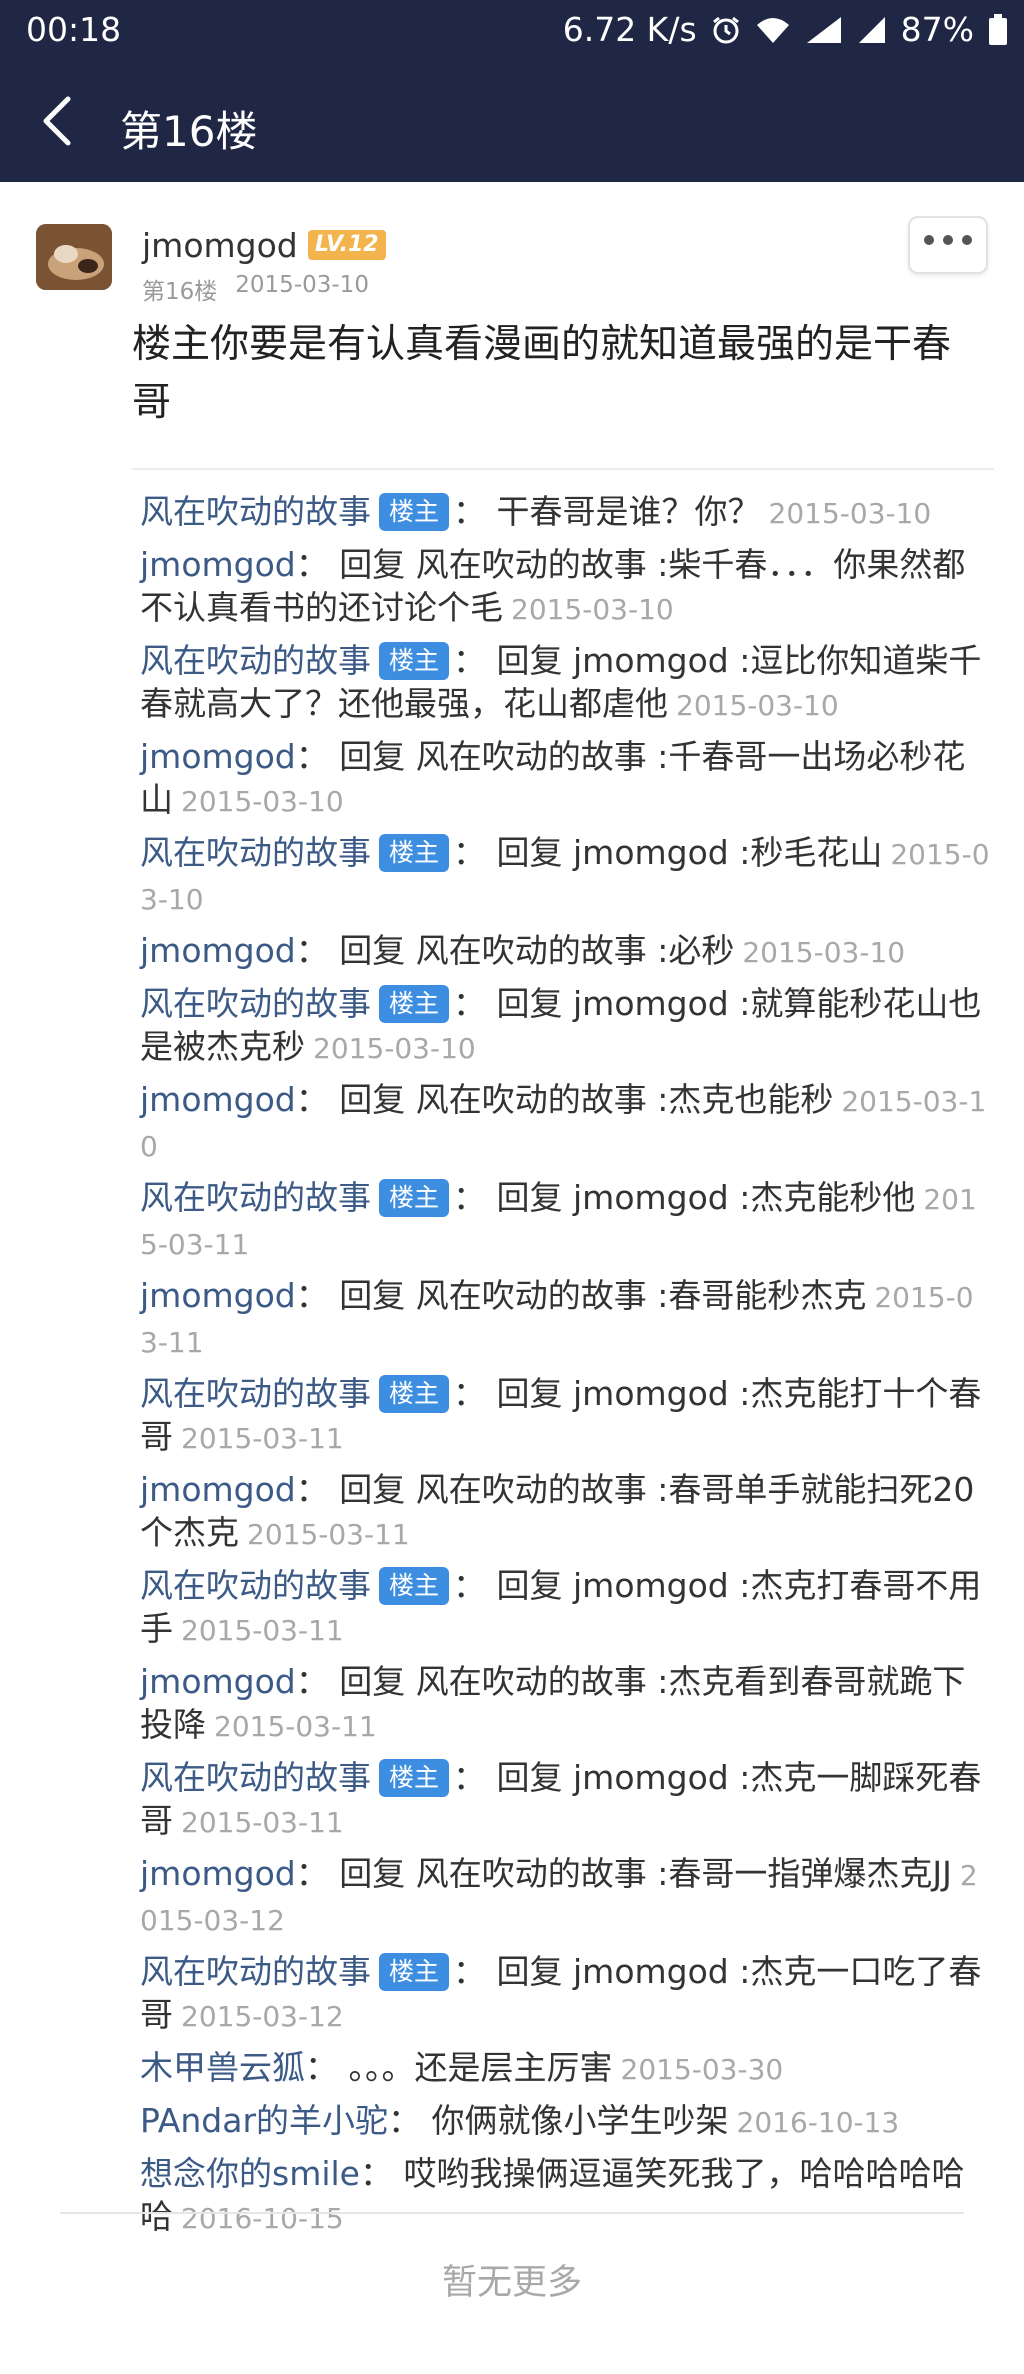  Describe the element at coordinates (689, 852) in the screenshot. I see `reply-text: 回复 jmomgod :秒毛花山` at that location.